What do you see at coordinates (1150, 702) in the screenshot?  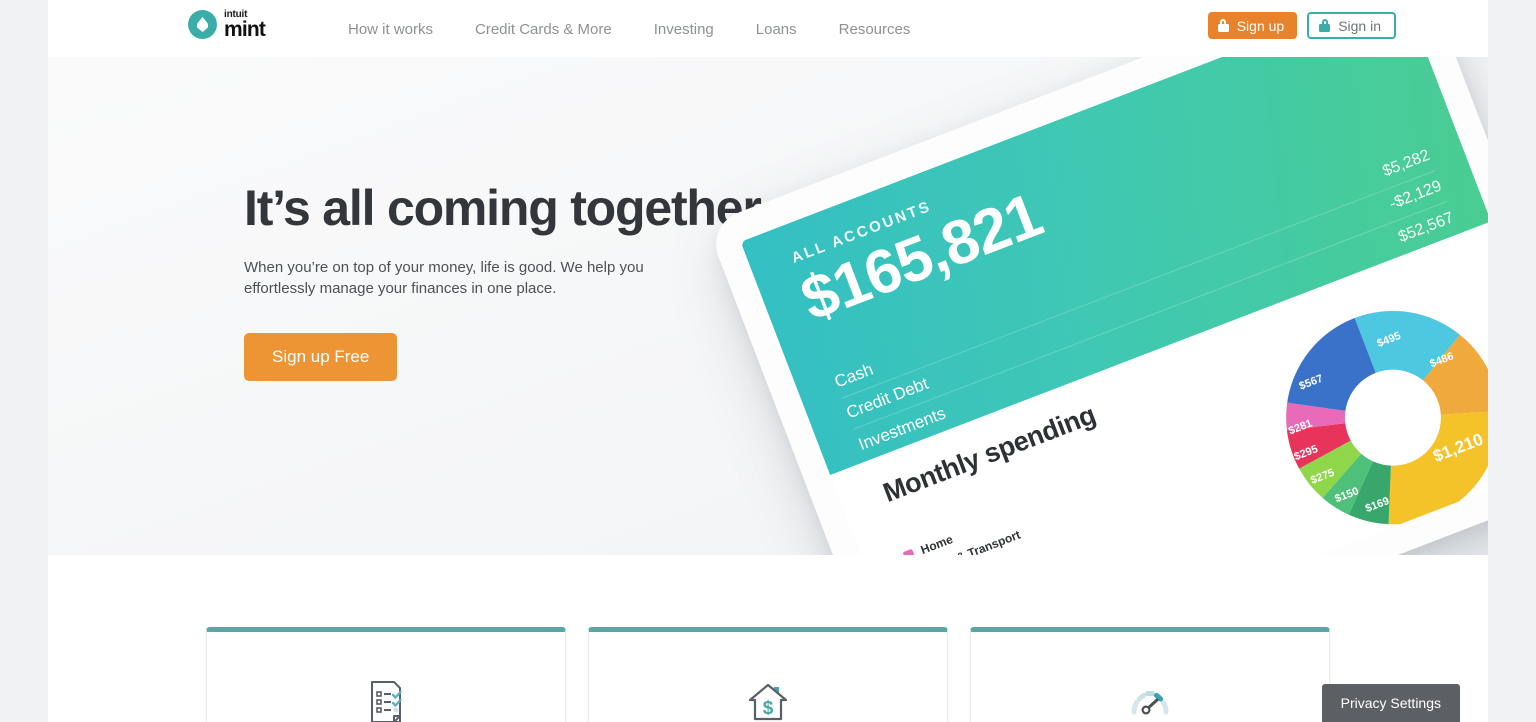 I see `credit-score-gauge-icon` at bounding box center [1150, 702].